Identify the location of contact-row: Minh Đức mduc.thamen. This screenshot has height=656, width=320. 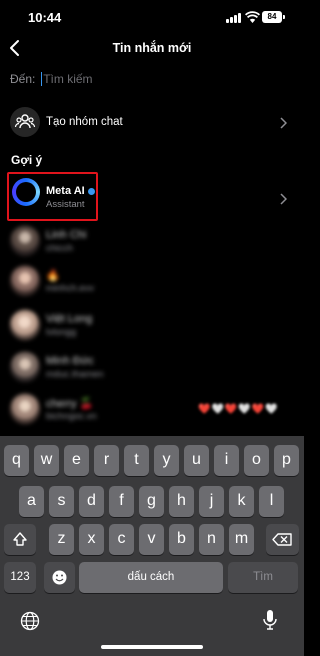
(152, 373).